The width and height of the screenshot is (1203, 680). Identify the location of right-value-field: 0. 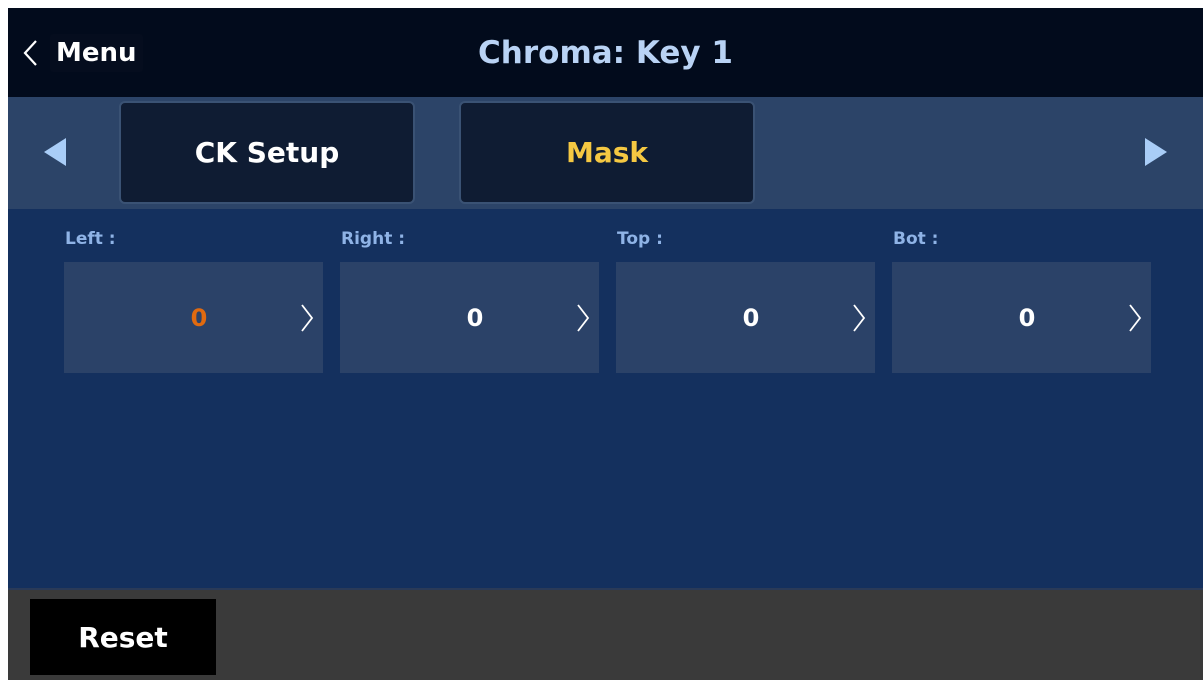
(469, 317).